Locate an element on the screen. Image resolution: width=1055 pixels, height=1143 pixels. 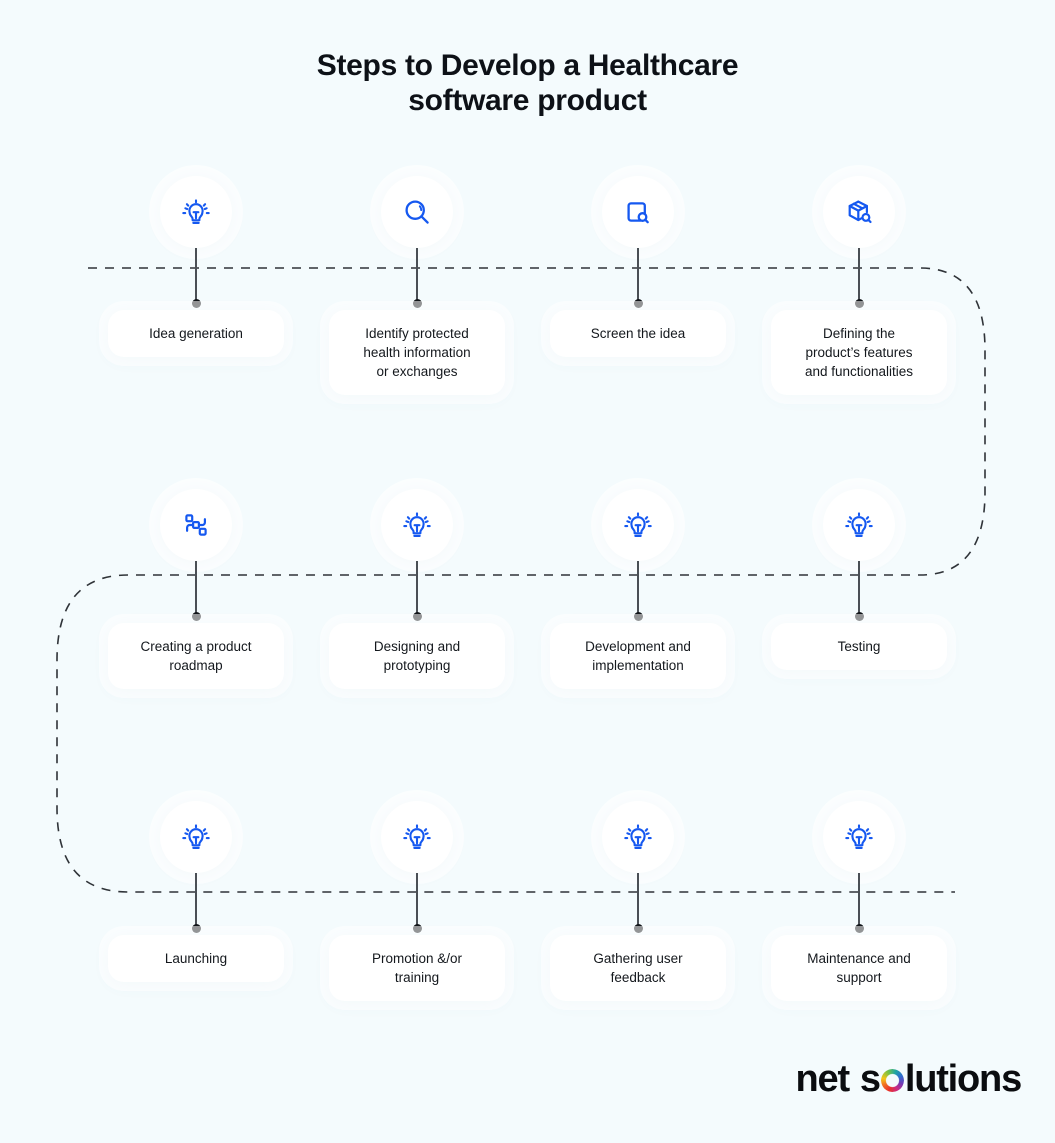
flow-node-gathering-feedback: Gathering user feedback is located at coordinates (638, 901).